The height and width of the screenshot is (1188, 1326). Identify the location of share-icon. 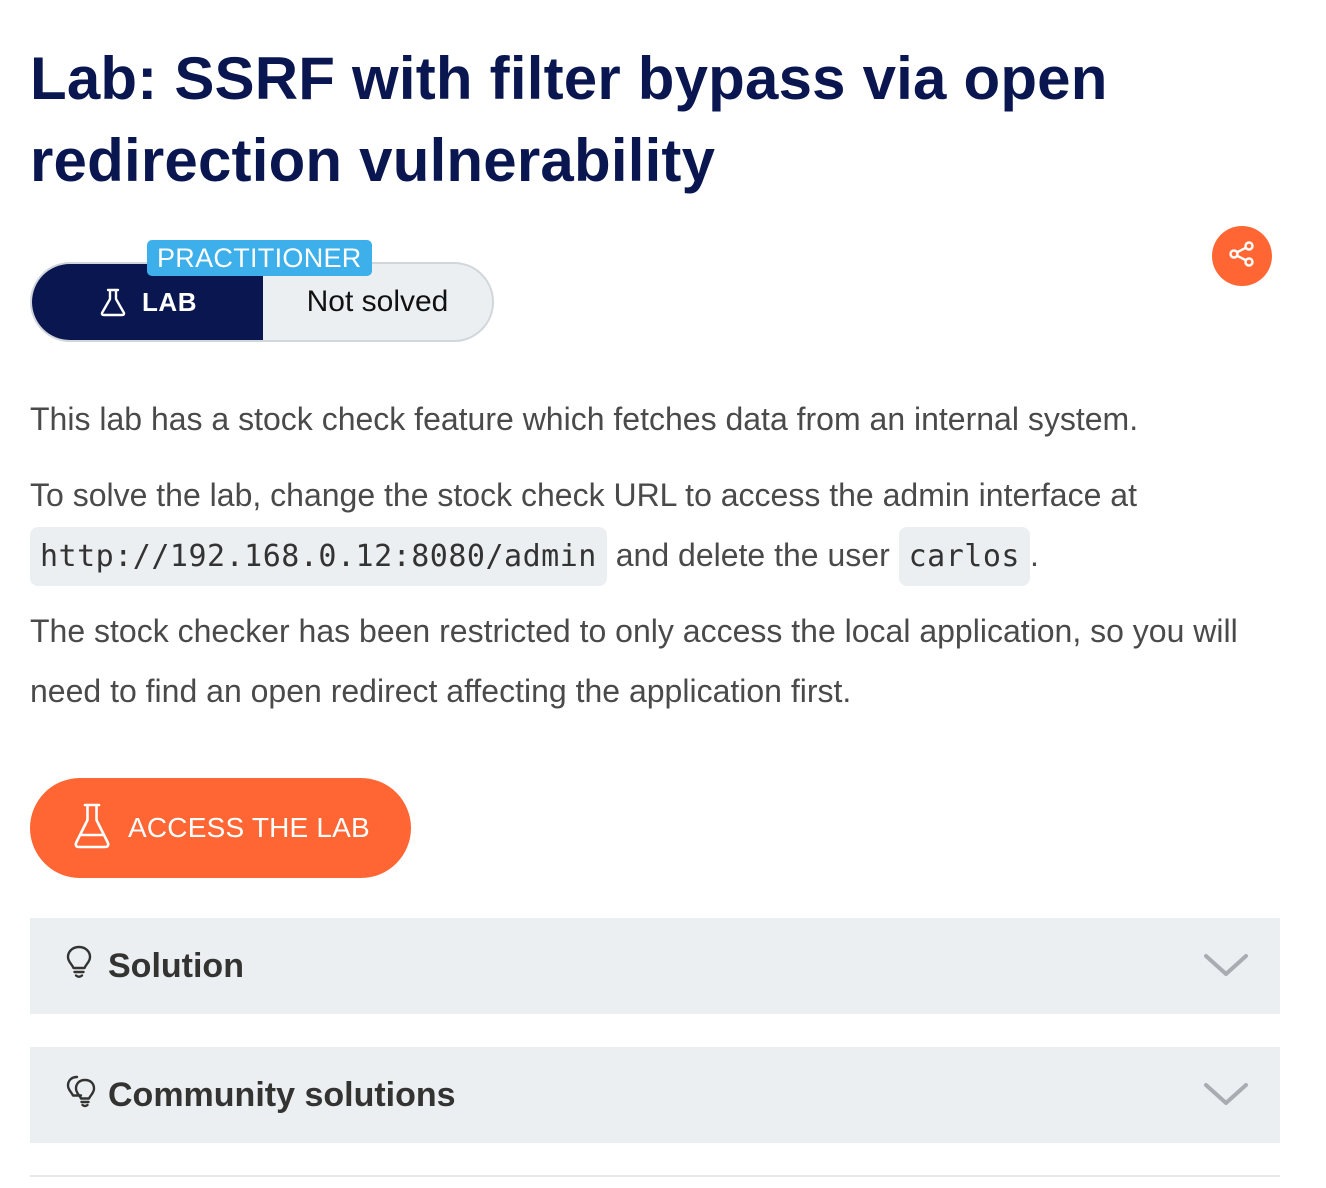
(1242, 256).